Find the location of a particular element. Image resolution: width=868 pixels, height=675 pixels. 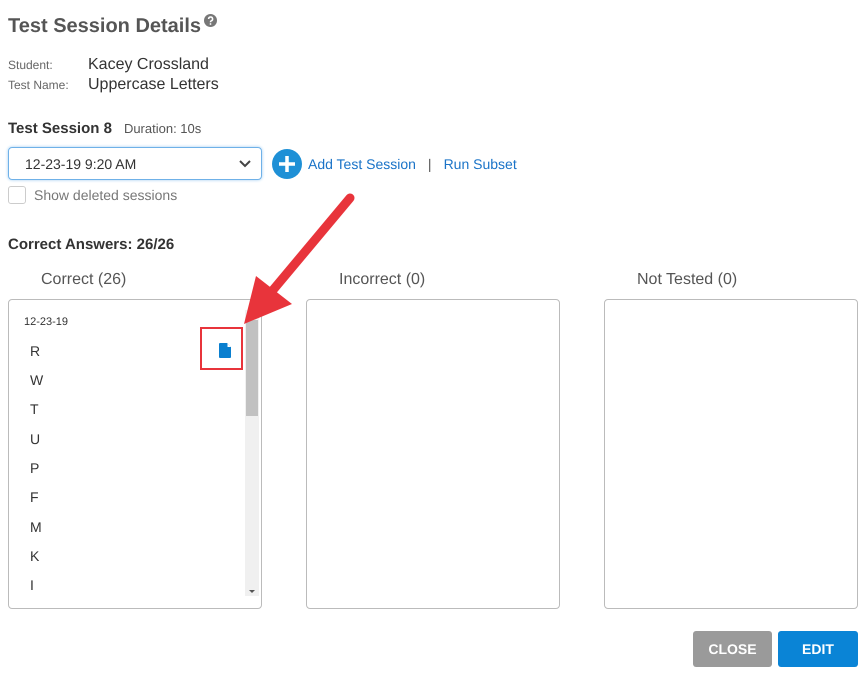

letter-item: T is located at coordinates (34, 409).